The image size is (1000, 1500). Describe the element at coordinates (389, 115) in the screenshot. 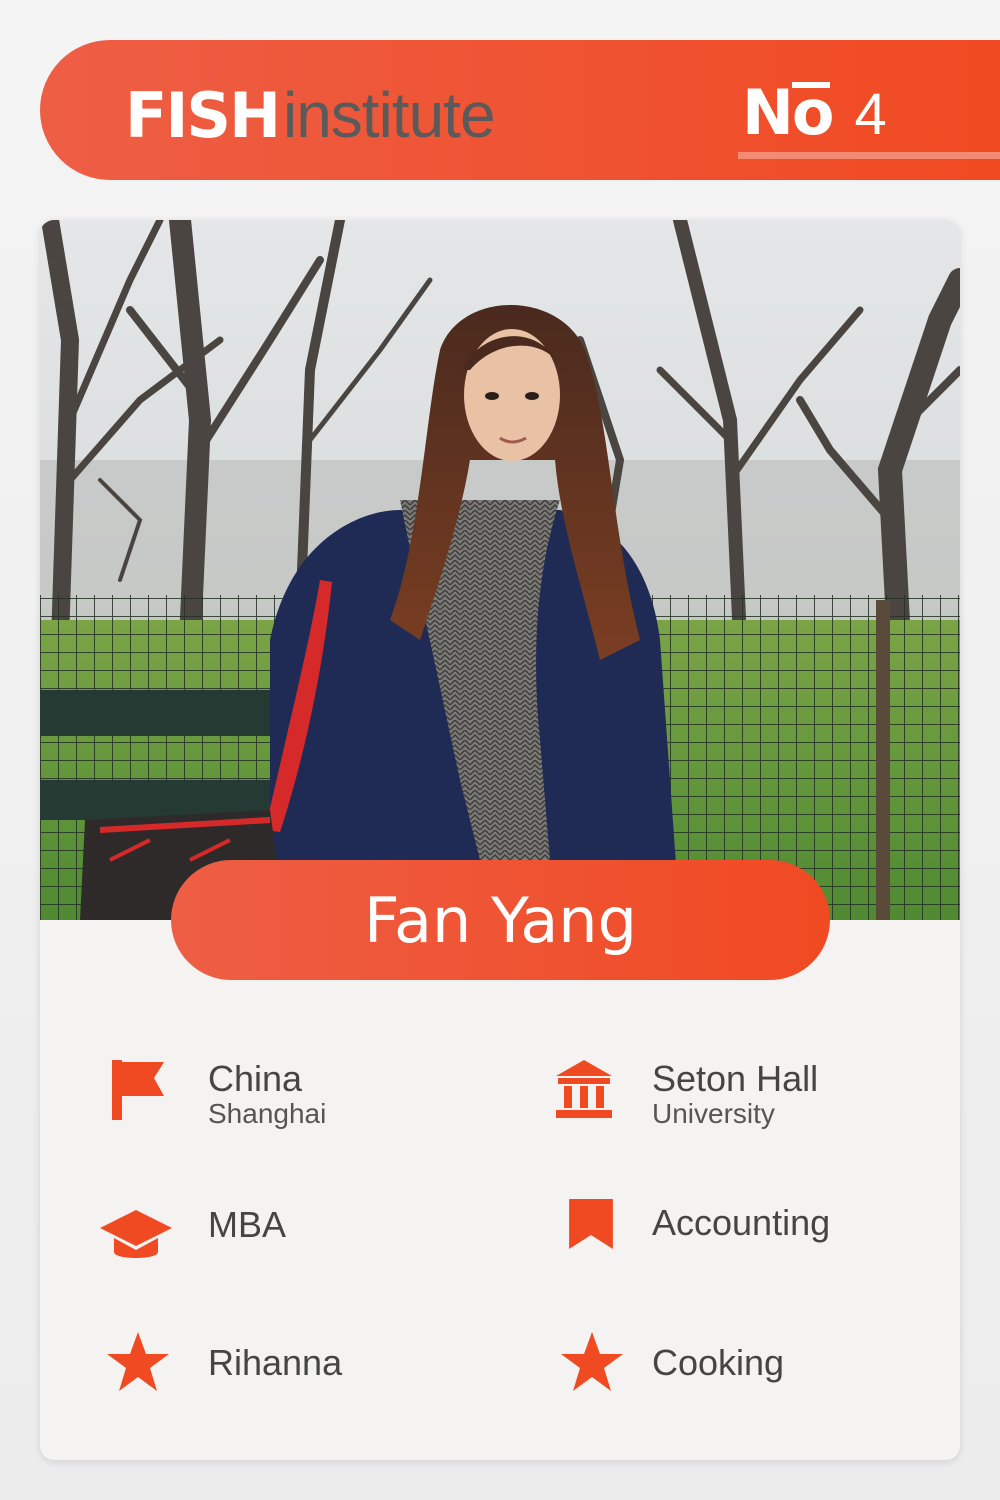

I see `brand-light-text: institute` at that location.